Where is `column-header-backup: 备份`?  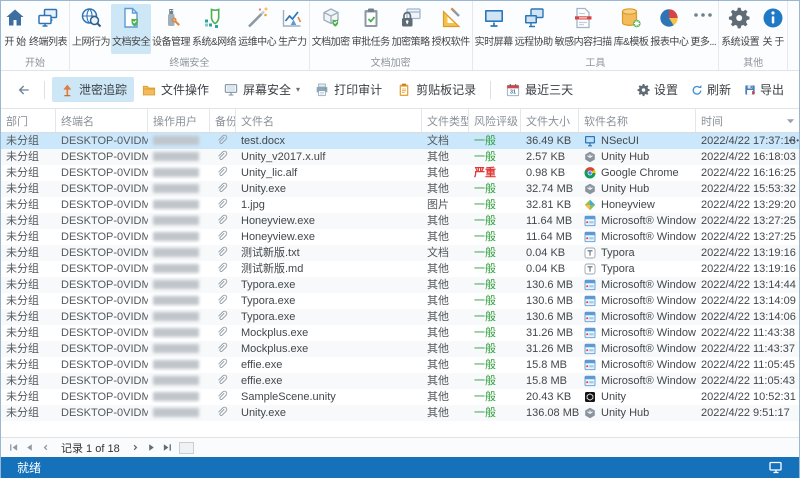 column-header-backup: 备份 is located at coordinates (223, 120).